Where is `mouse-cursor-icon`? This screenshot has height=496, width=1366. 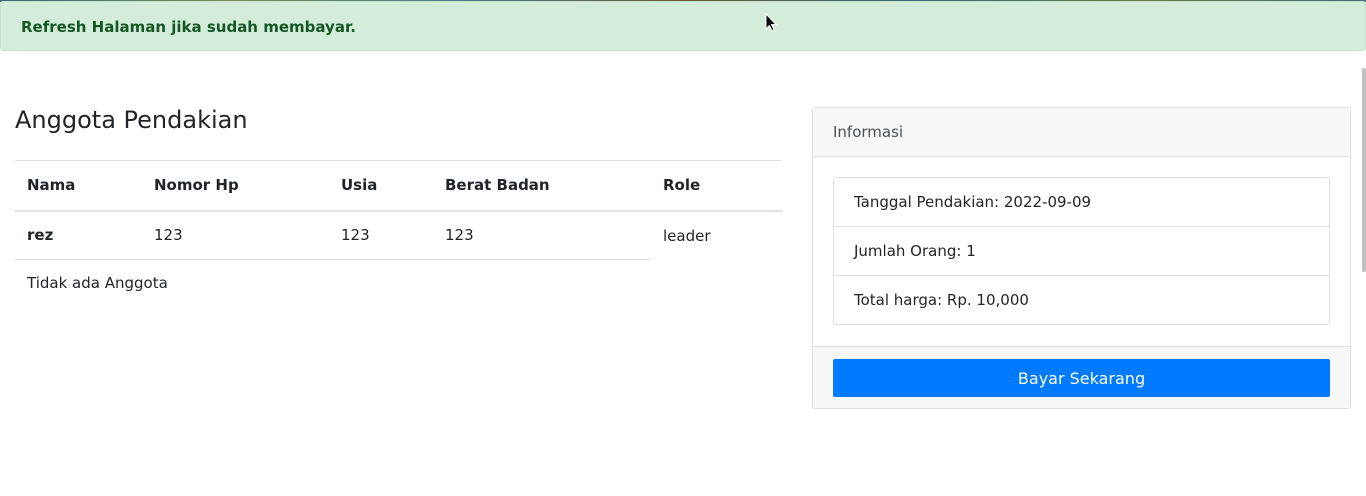
mouse-cursor-icon is located at coordinates (771, 22).